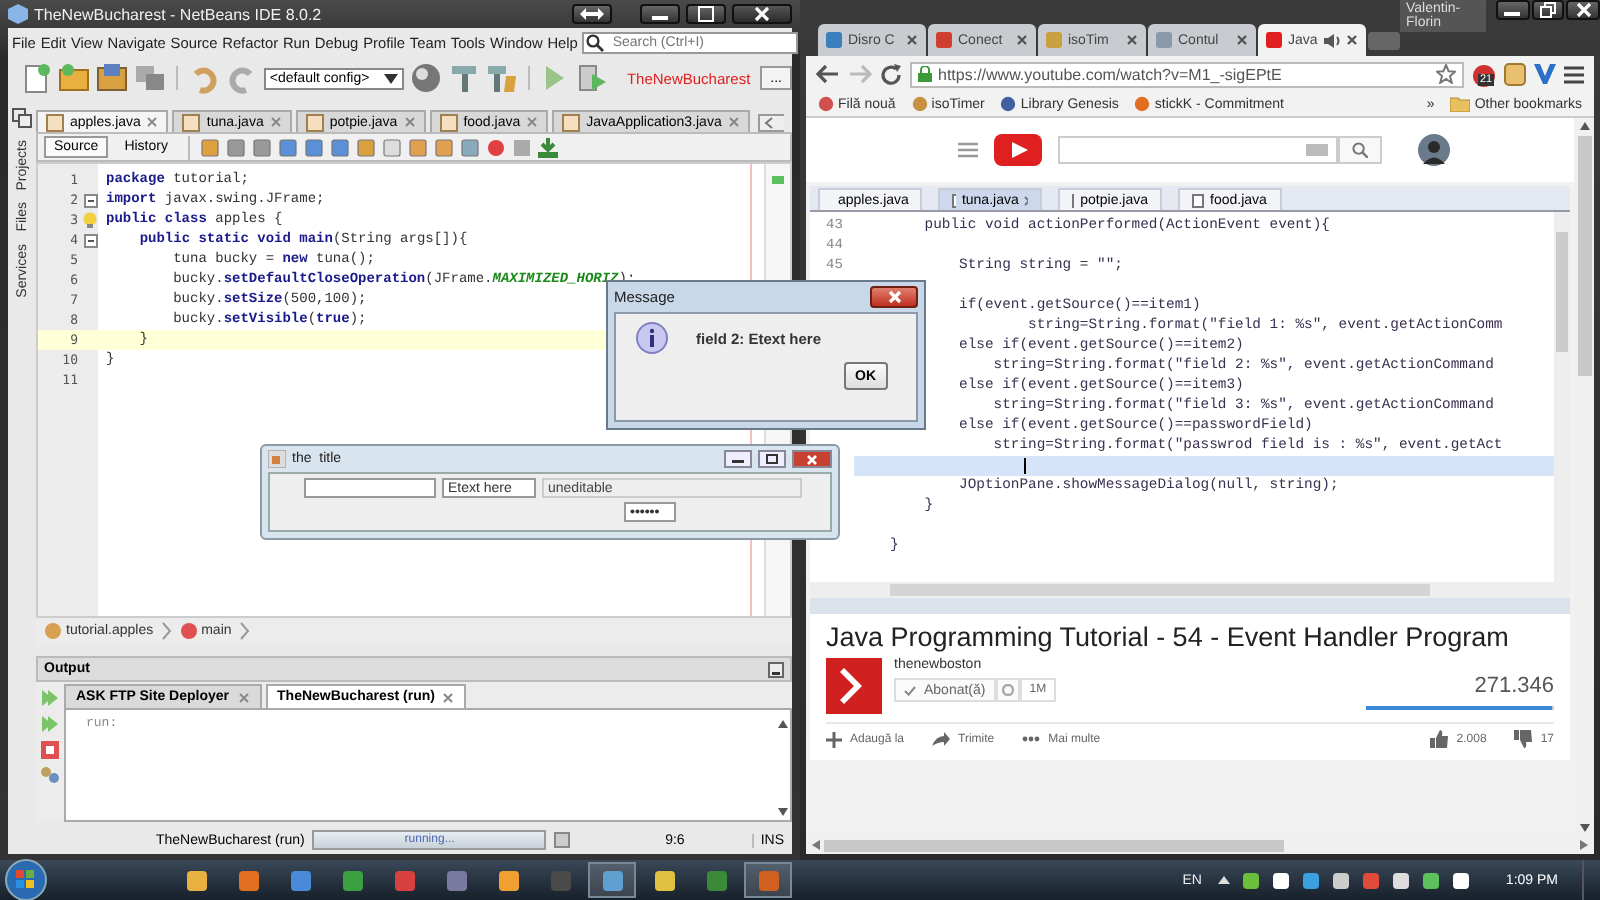 This screenshot has height=900, width=1600. Describe the element at coordinates (925, 74) in the screenshot. I see `lock-icon` at that location.